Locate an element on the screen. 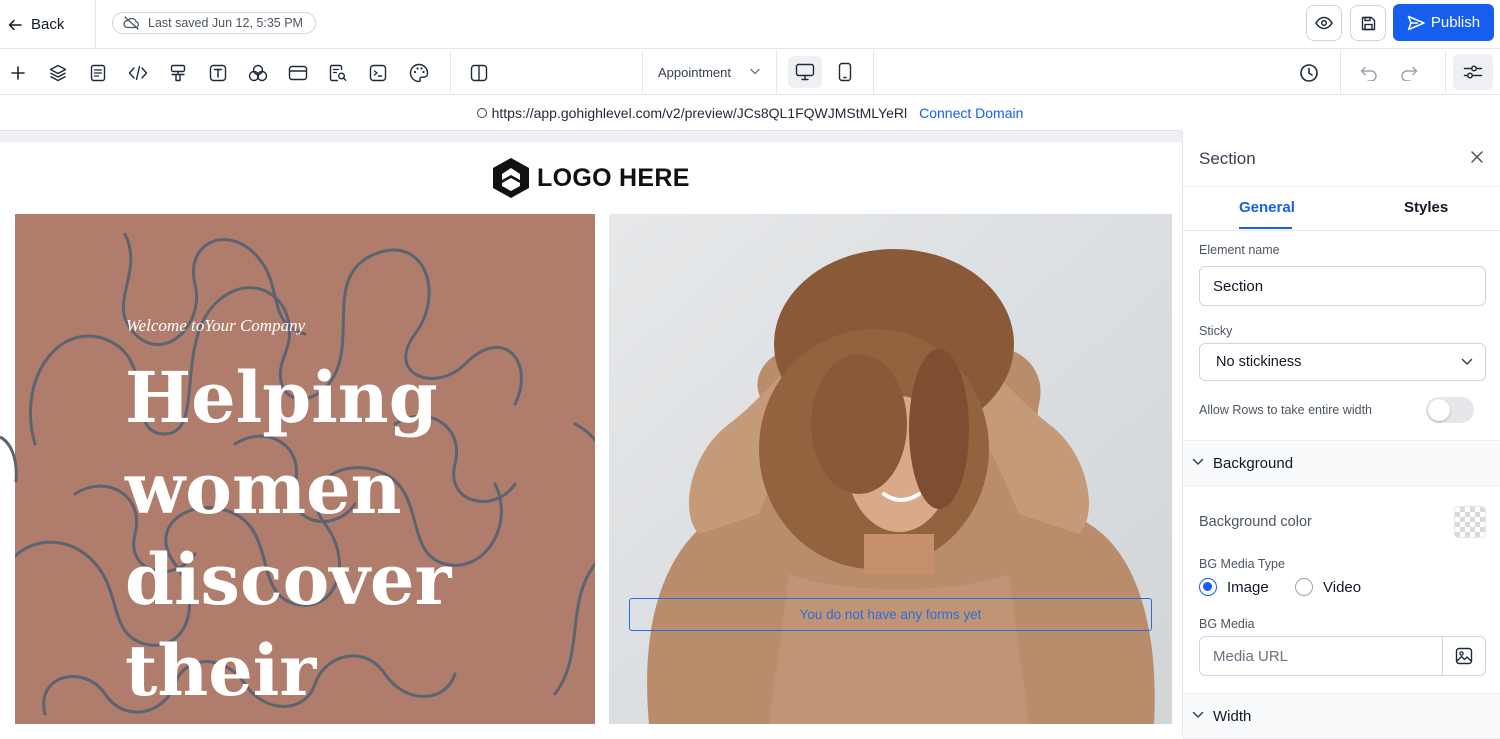  colors-button is located at coordinates (419, 73).